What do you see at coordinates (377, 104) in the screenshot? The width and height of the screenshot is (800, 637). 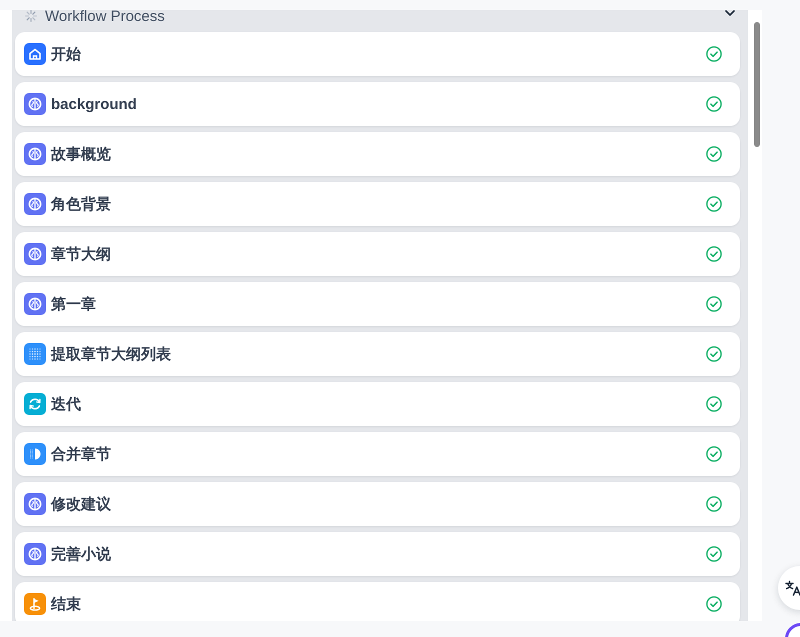 I see `workflow-node-card: background` at bounding box center [377, 104].